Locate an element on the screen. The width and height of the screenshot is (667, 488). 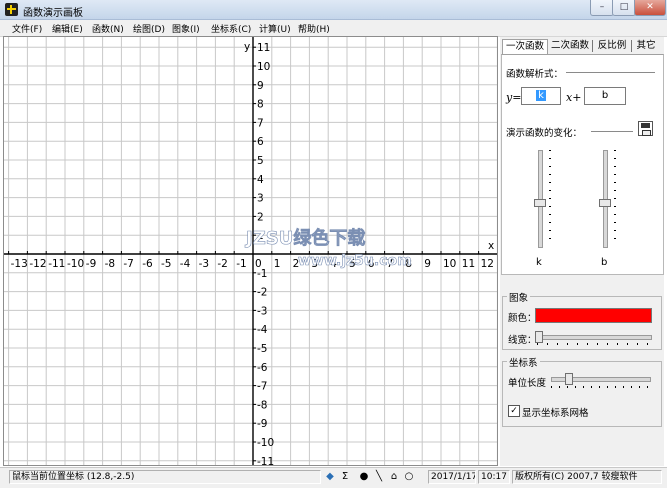
show-grid-label: 显示坐标系网格 is located at coordinates (555, 413).